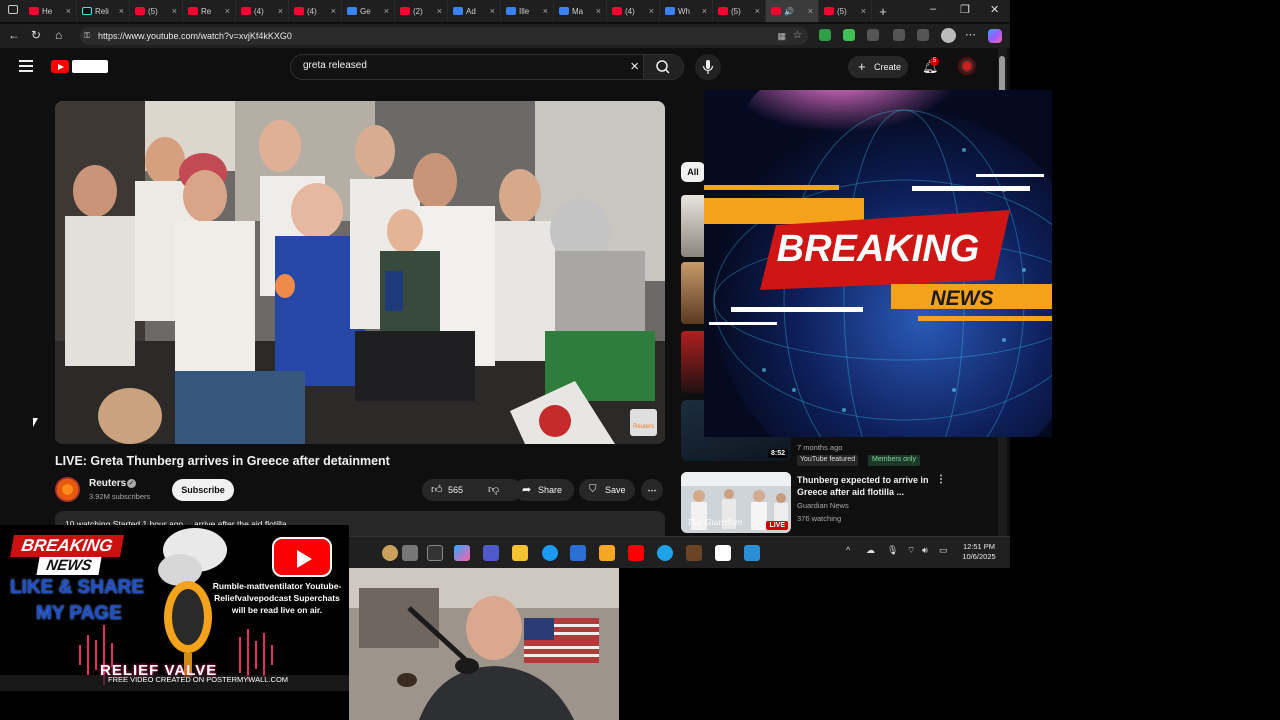  I want to click on create-button: Create, so click(878, 67).